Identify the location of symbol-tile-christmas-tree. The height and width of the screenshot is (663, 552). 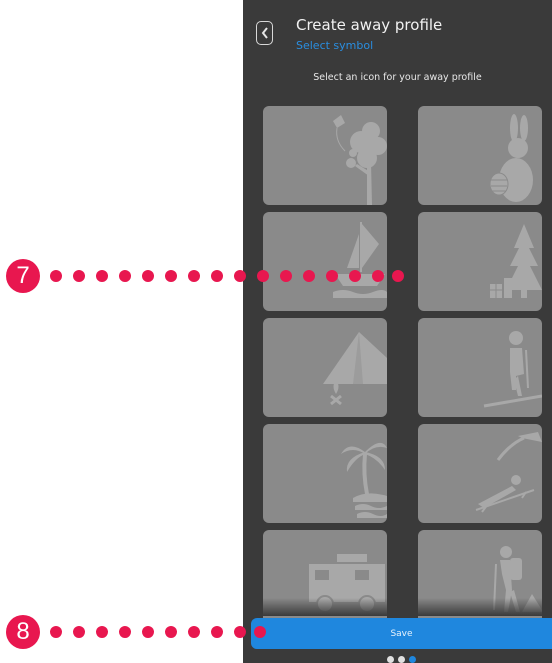
(480, 261).